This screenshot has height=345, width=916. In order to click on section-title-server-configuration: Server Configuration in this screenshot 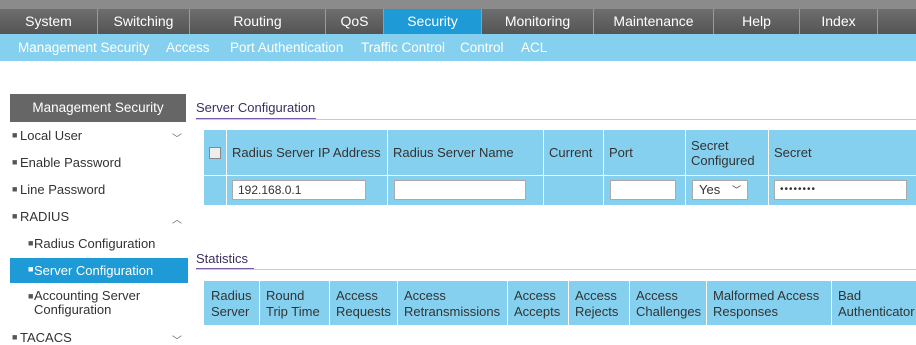, I will do `click(256, 107)`.